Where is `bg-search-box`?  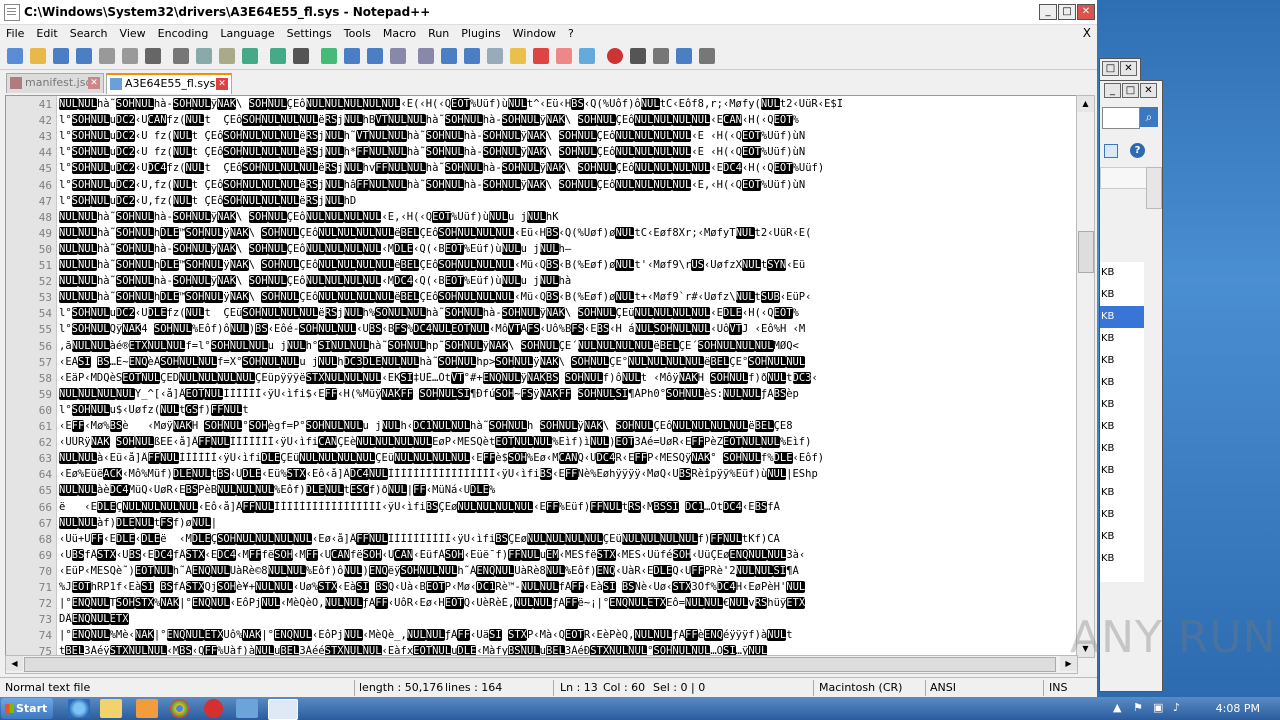
bg-search-box is located at coordinates (1121, 118).